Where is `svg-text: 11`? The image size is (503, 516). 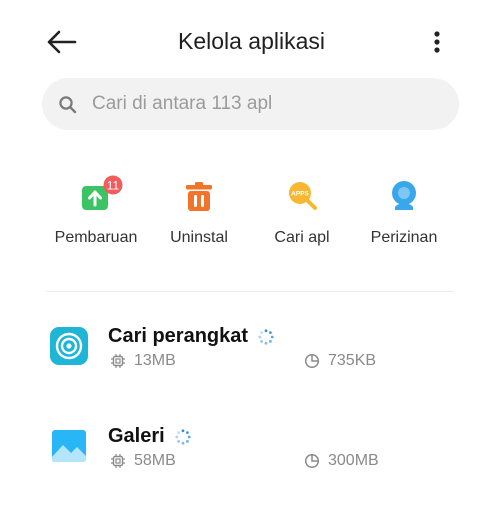
svg-text: 11 is located at coordinates (113, 186).